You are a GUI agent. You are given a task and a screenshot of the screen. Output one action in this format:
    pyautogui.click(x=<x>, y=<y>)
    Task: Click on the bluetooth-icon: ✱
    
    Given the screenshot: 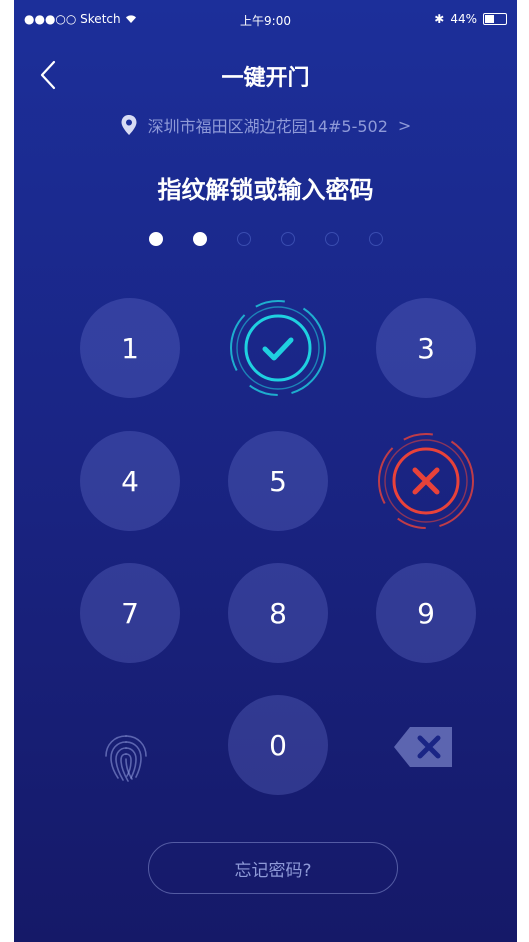 What is the action you would take?
    pyautogui.click(x=439, y=19)
    